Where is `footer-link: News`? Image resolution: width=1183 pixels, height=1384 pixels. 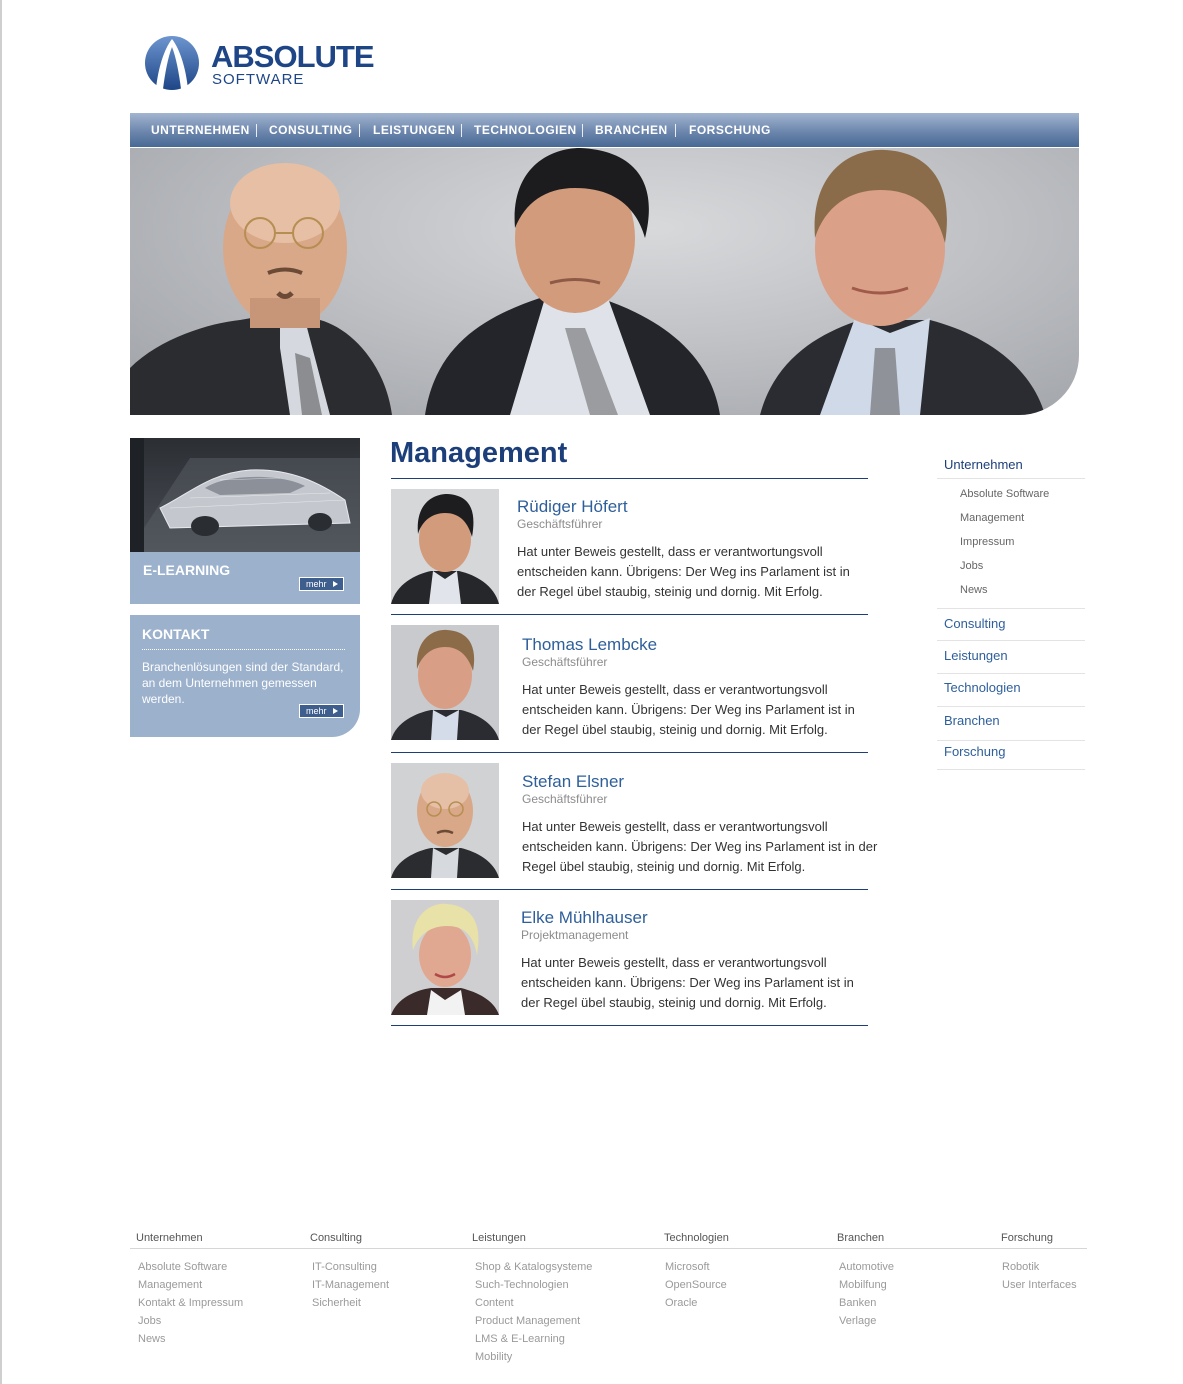
footer-link: News is located at coordinates (152, 1339).